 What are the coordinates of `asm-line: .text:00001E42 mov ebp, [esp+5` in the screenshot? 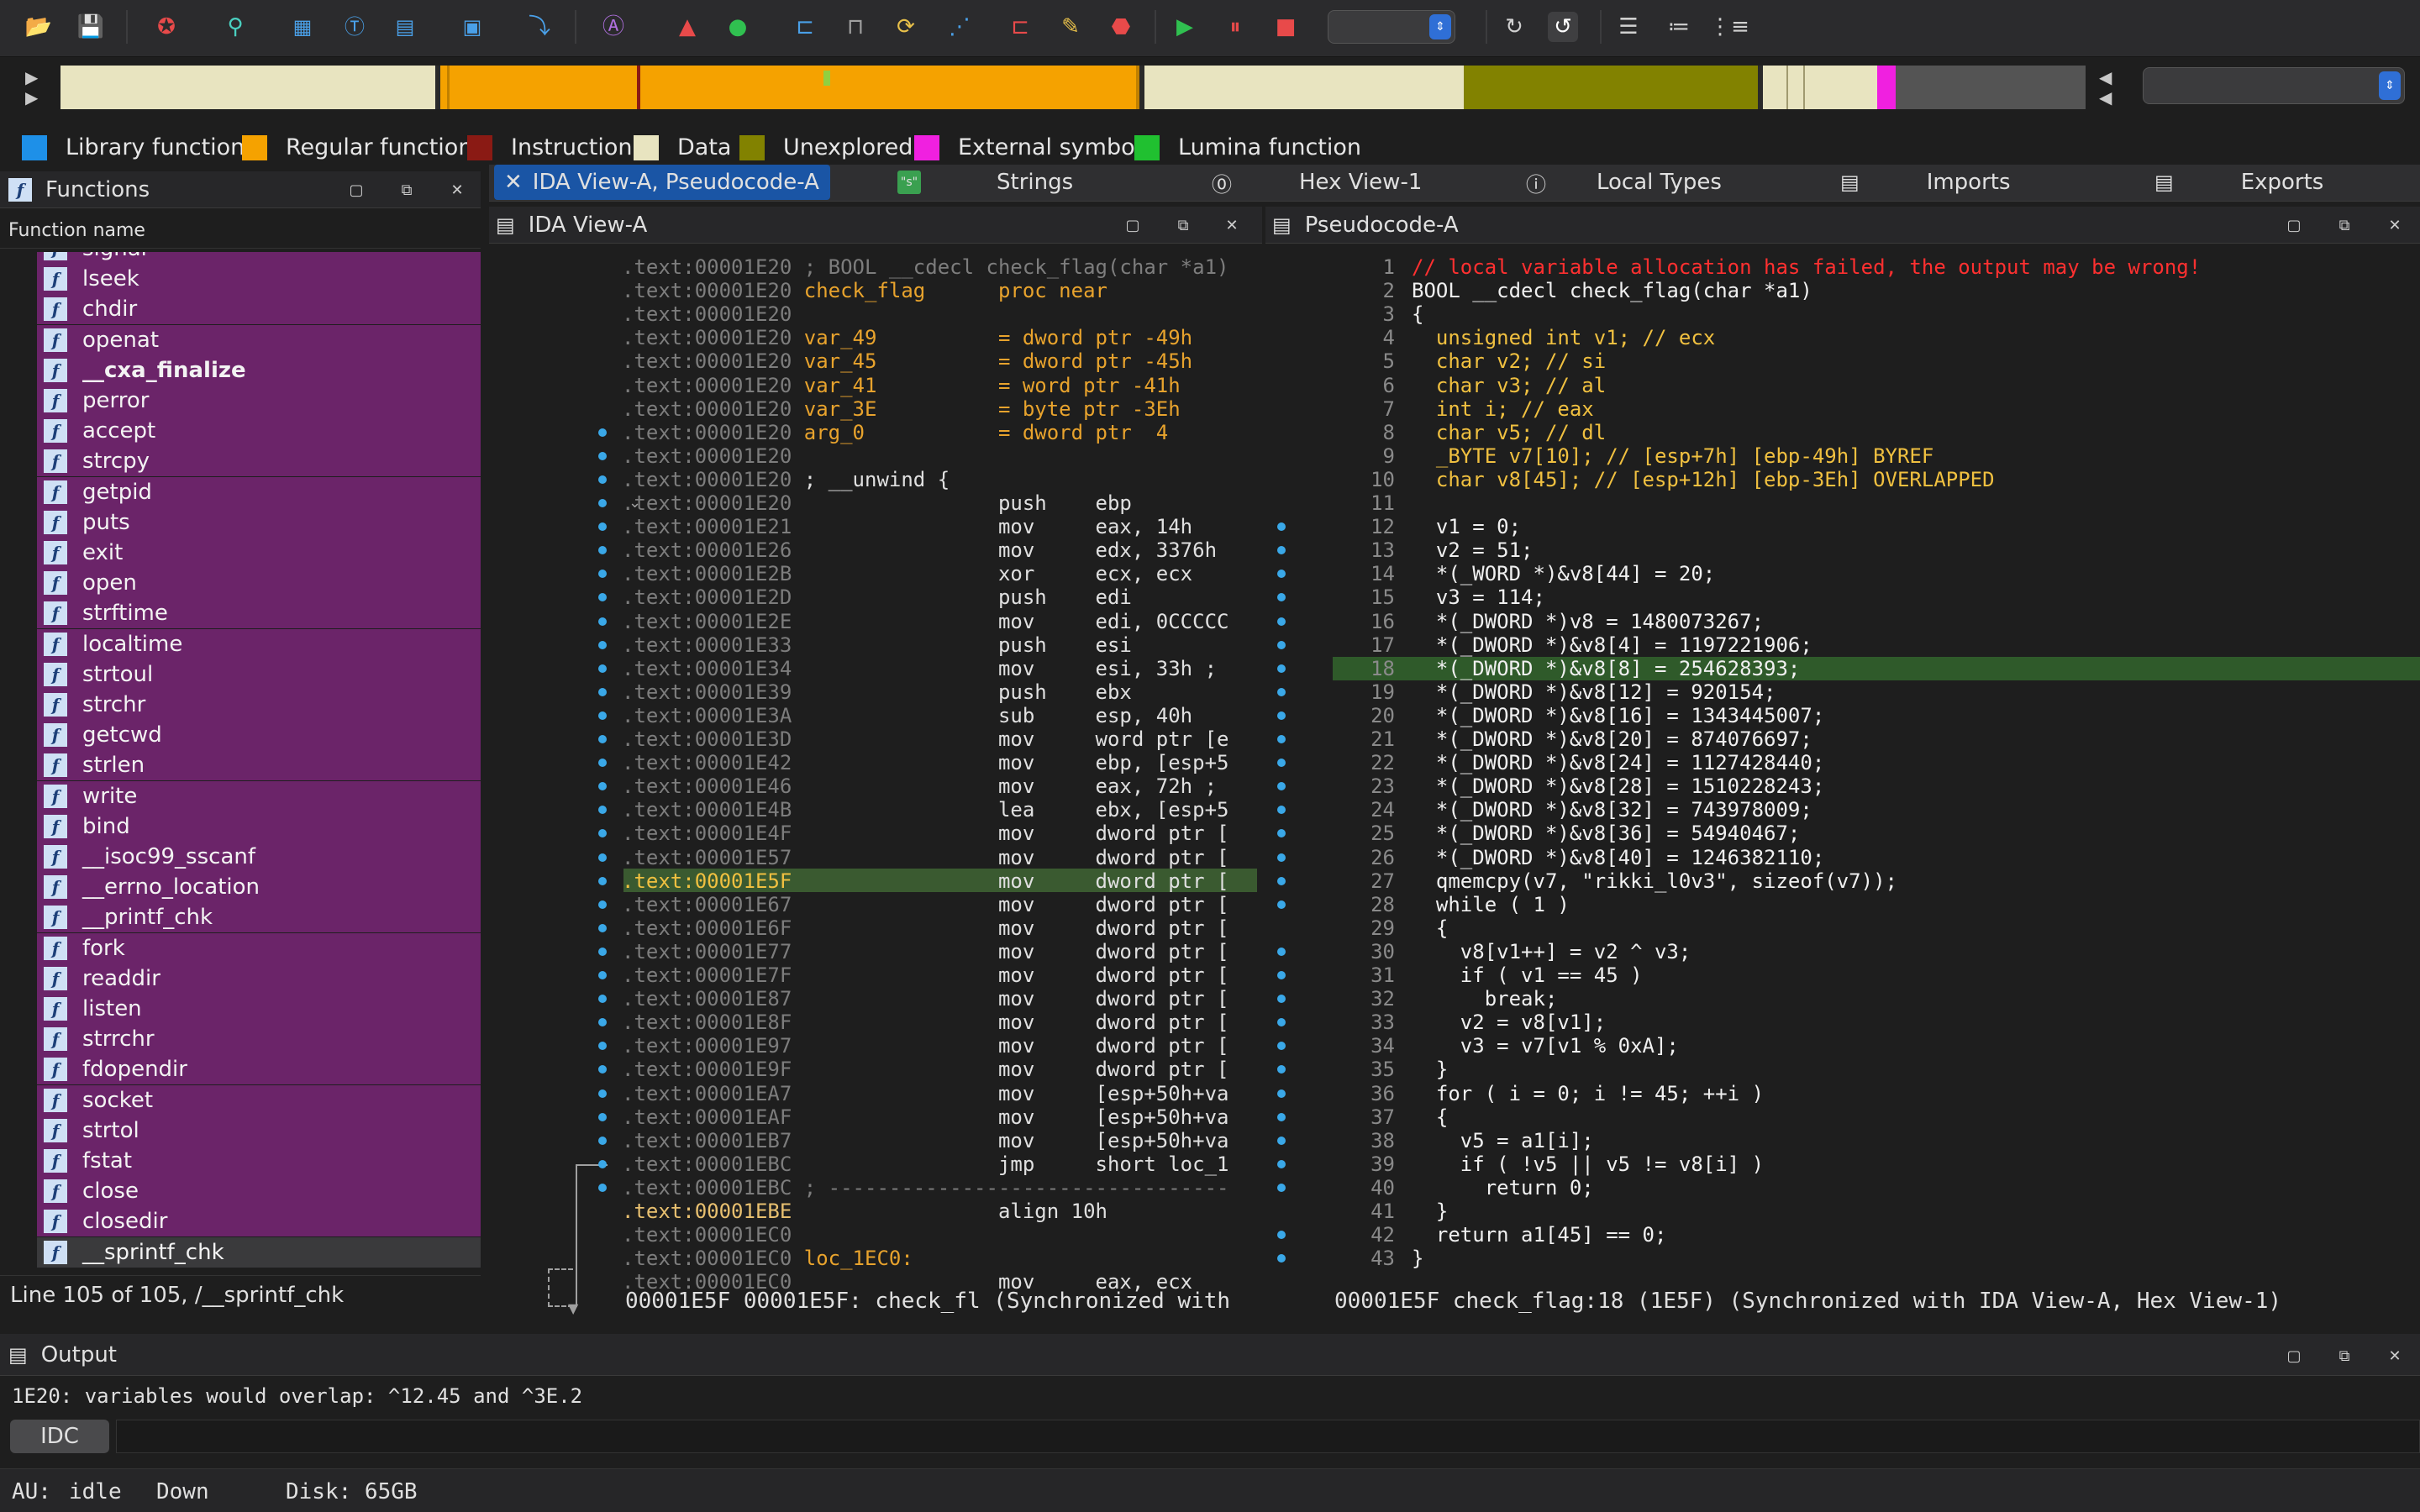 It's located at (941, 762).